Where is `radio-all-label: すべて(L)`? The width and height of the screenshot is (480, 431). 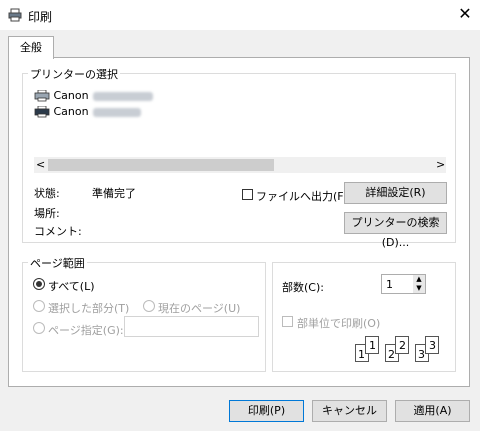
radio-all-label: すべて(L) is located at coordinates (71, 286).